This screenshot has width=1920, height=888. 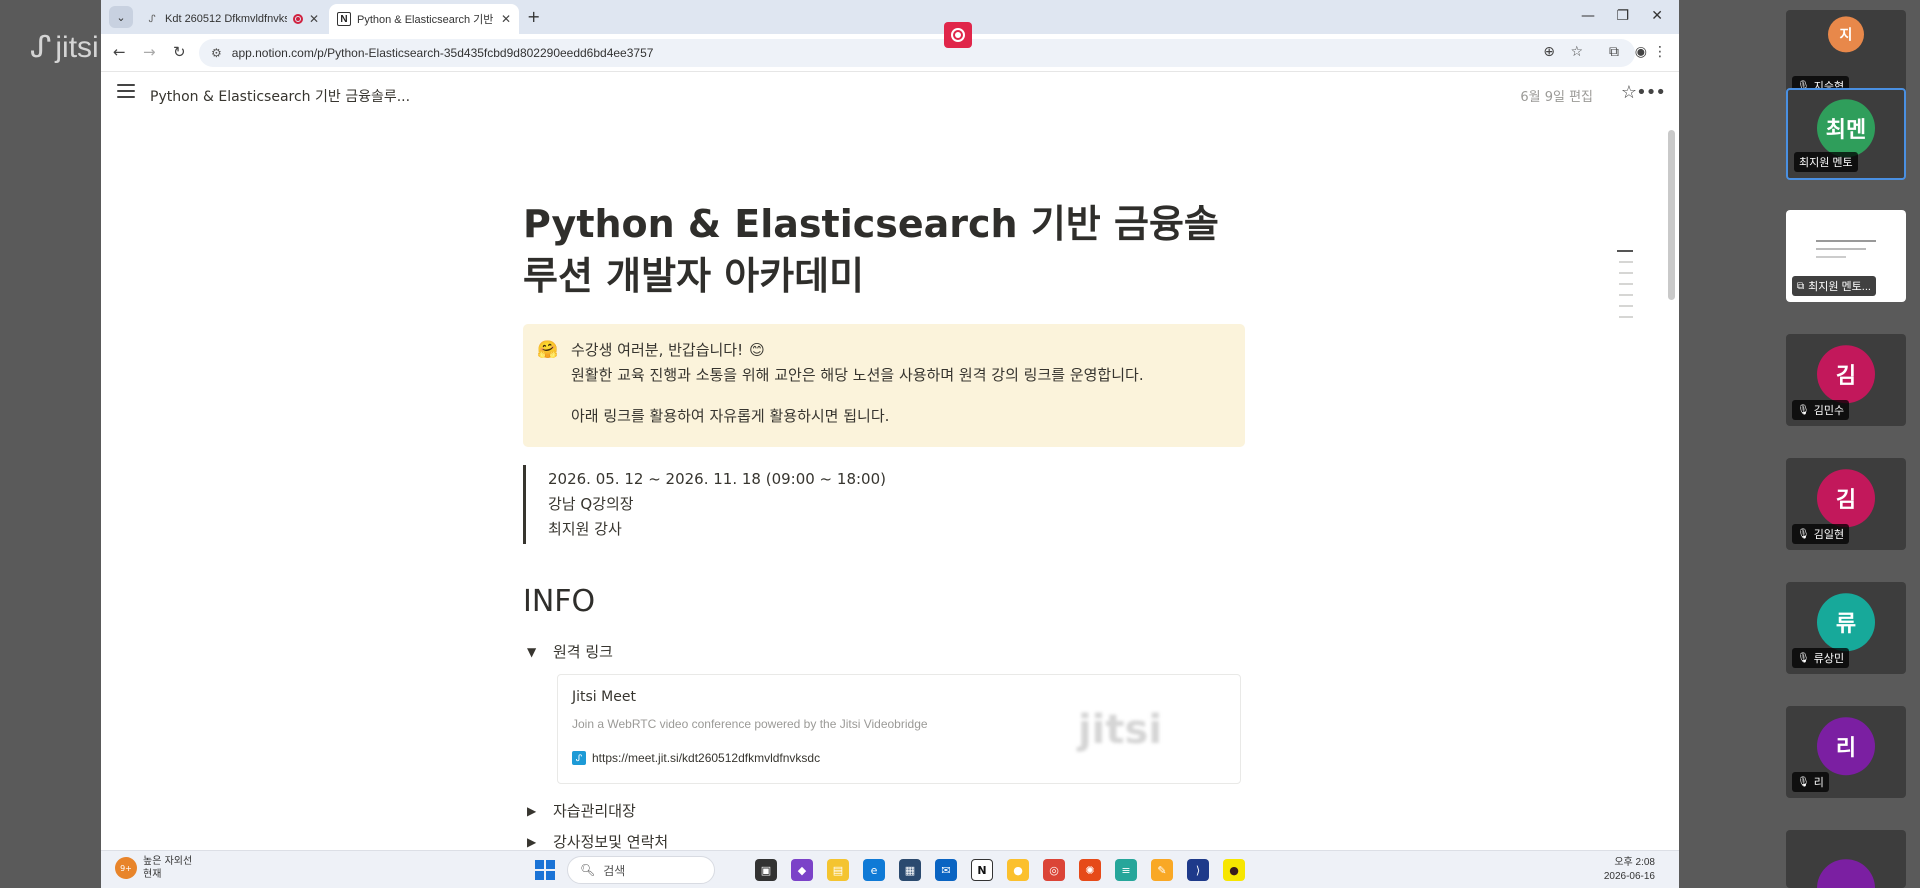 I want to click on zoom-icon: ⊕, so click(x=1549, y=52).